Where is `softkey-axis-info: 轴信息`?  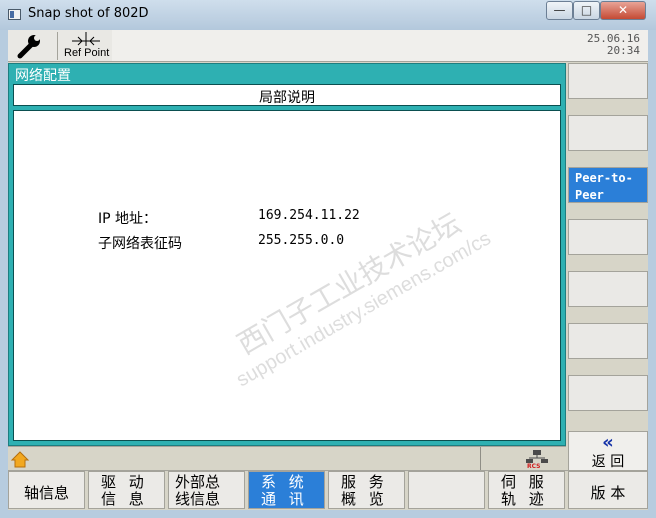 softkey-axis-info: 轴信息 is located at coordinates (46, 490).